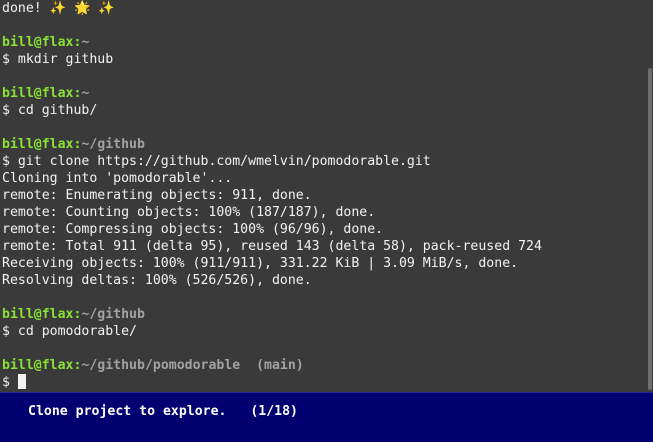 The width and height of the screenshot is (653, 442). What do you see at coordinates (58, 59) in the screenshot?
I see `command-line: $ mkdir github` at bounding box center [58, 59].